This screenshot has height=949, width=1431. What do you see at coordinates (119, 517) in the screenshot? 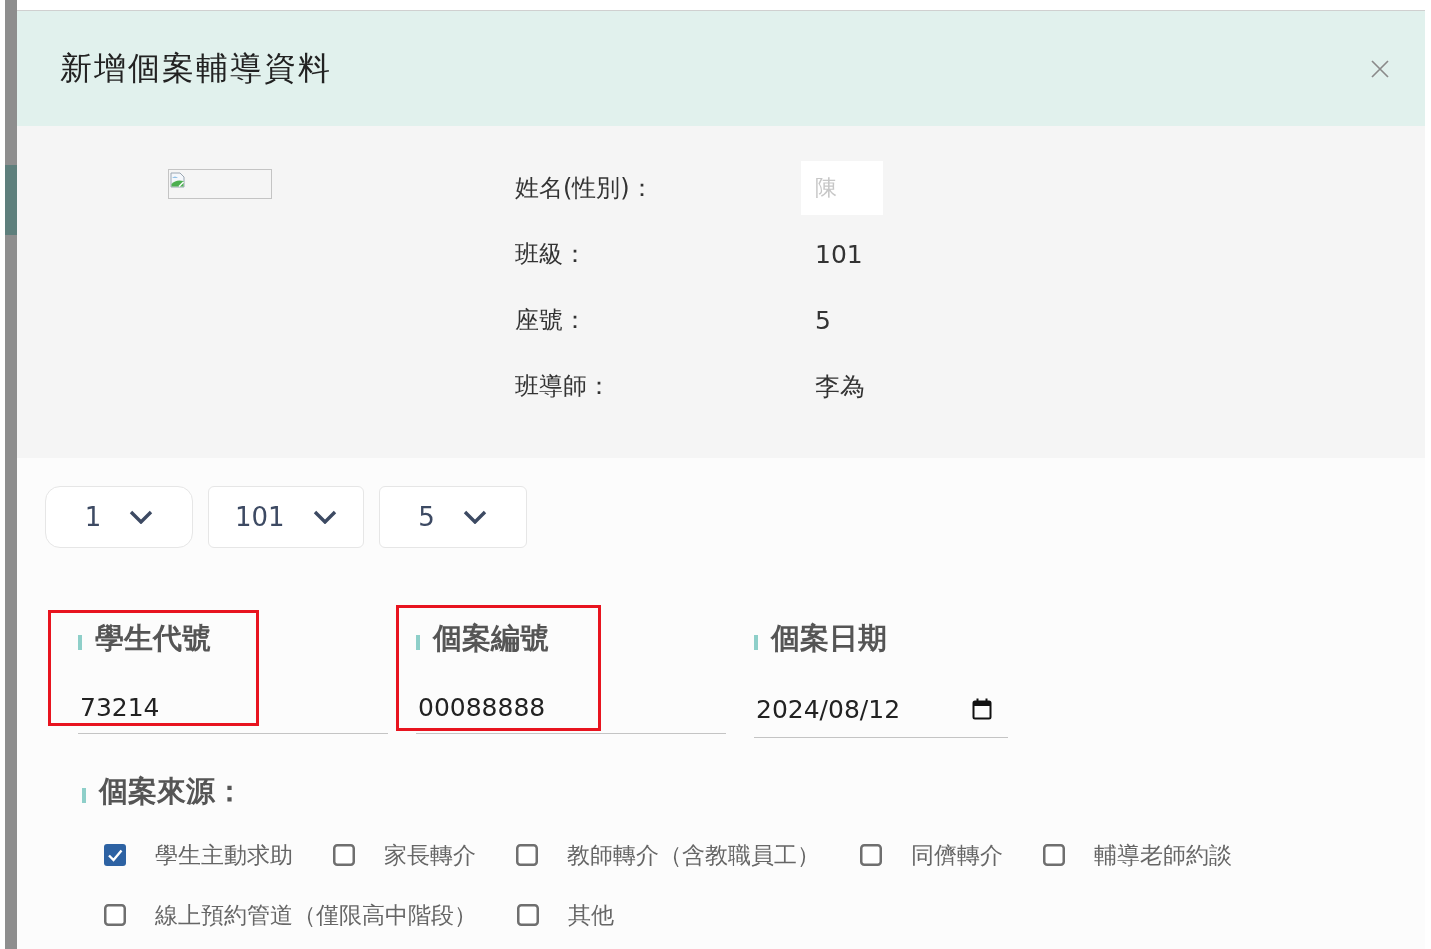
I see `dropdown-select: 1` at bounding box center [119, 517].